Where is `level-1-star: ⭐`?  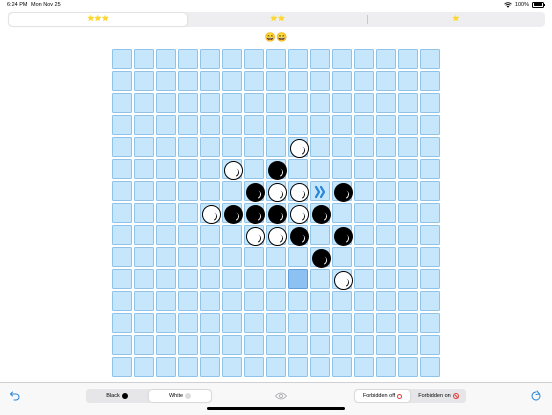
level-1-star: ⭐ is located at coordinates (455, 19).